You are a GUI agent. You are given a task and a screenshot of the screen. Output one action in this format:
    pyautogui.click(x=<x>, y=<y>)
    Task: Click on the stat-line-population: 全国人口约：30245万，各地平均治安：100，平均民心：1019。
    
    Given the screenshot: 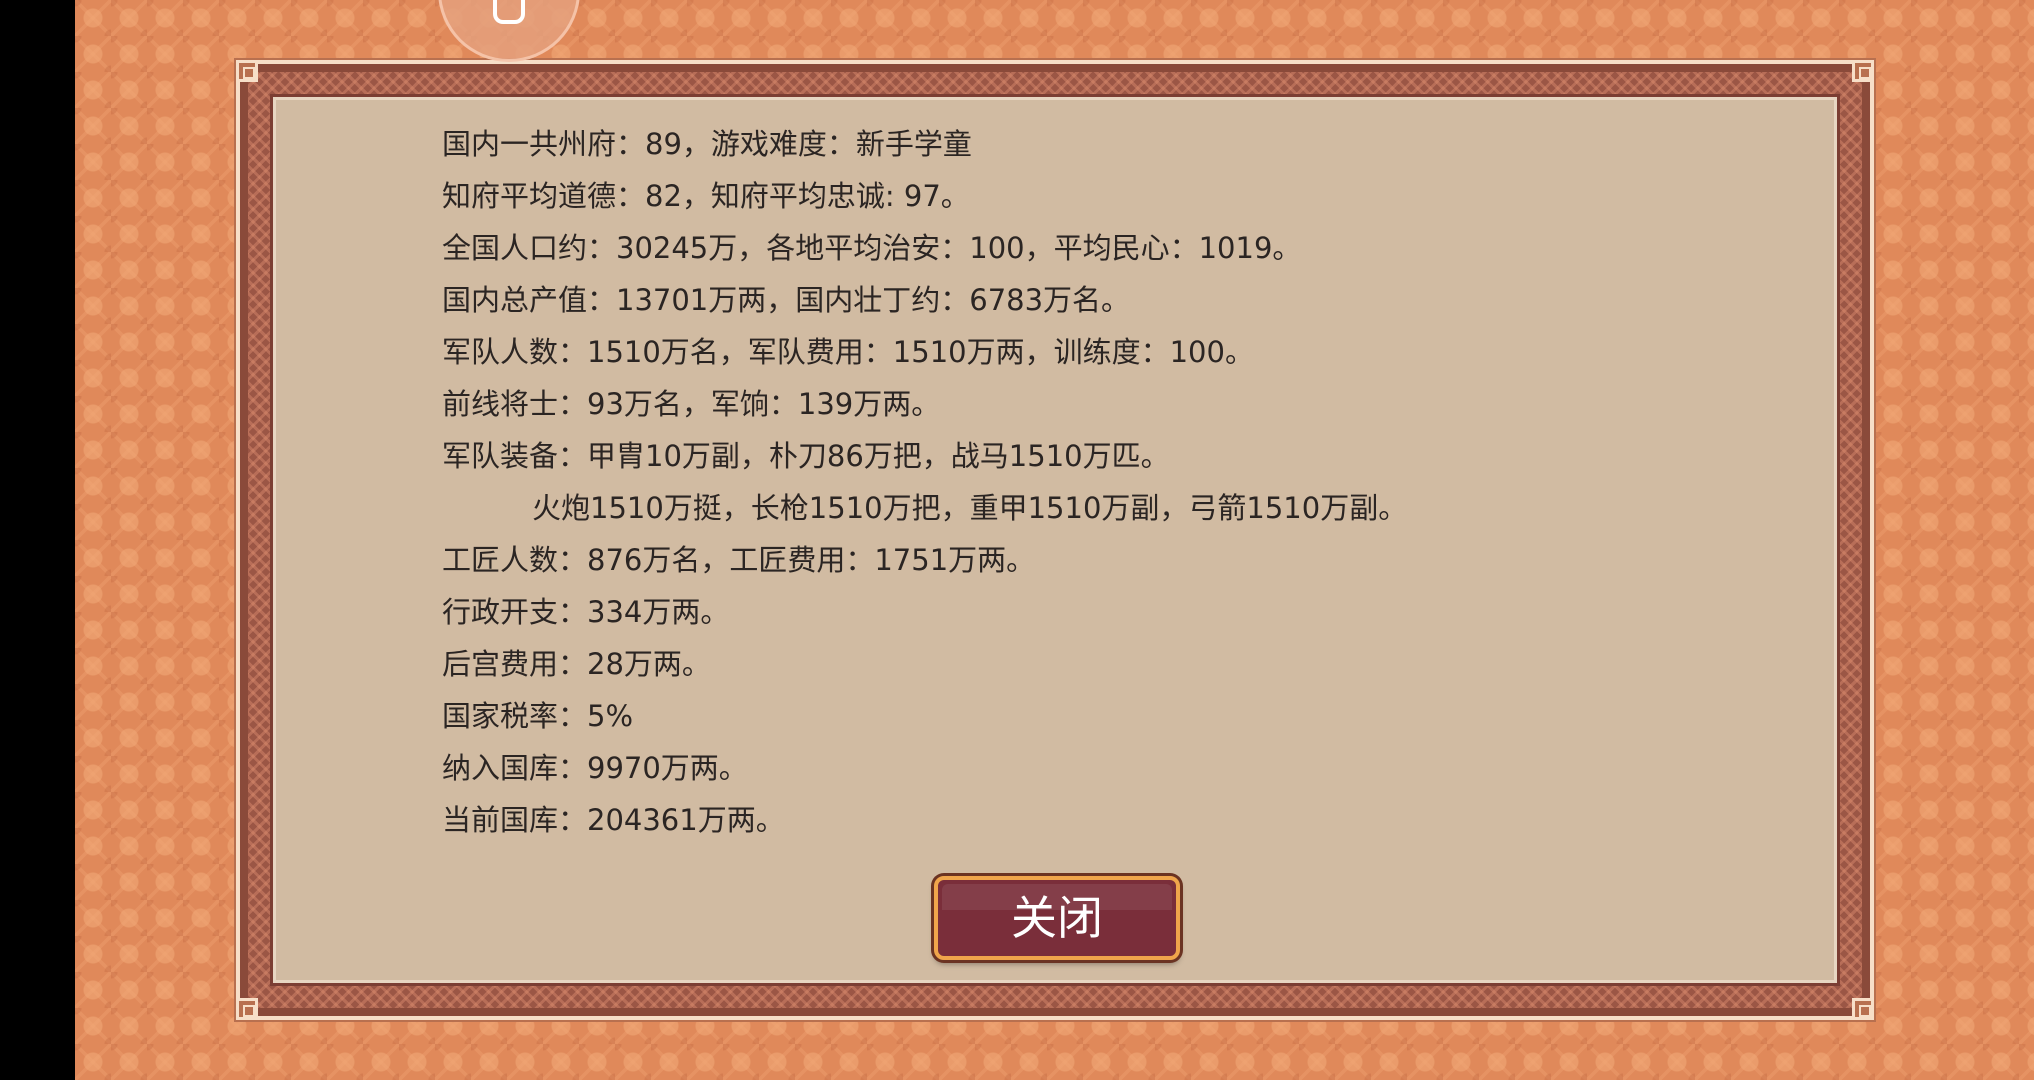 What is the action you would take?
    pyautogui.click(x=872, y=248)
    